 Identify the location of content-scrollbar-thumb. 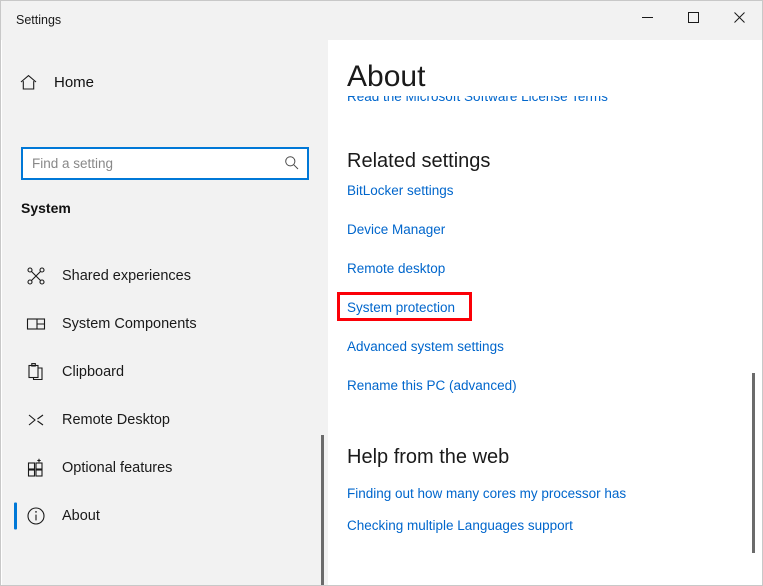
(753, 463).